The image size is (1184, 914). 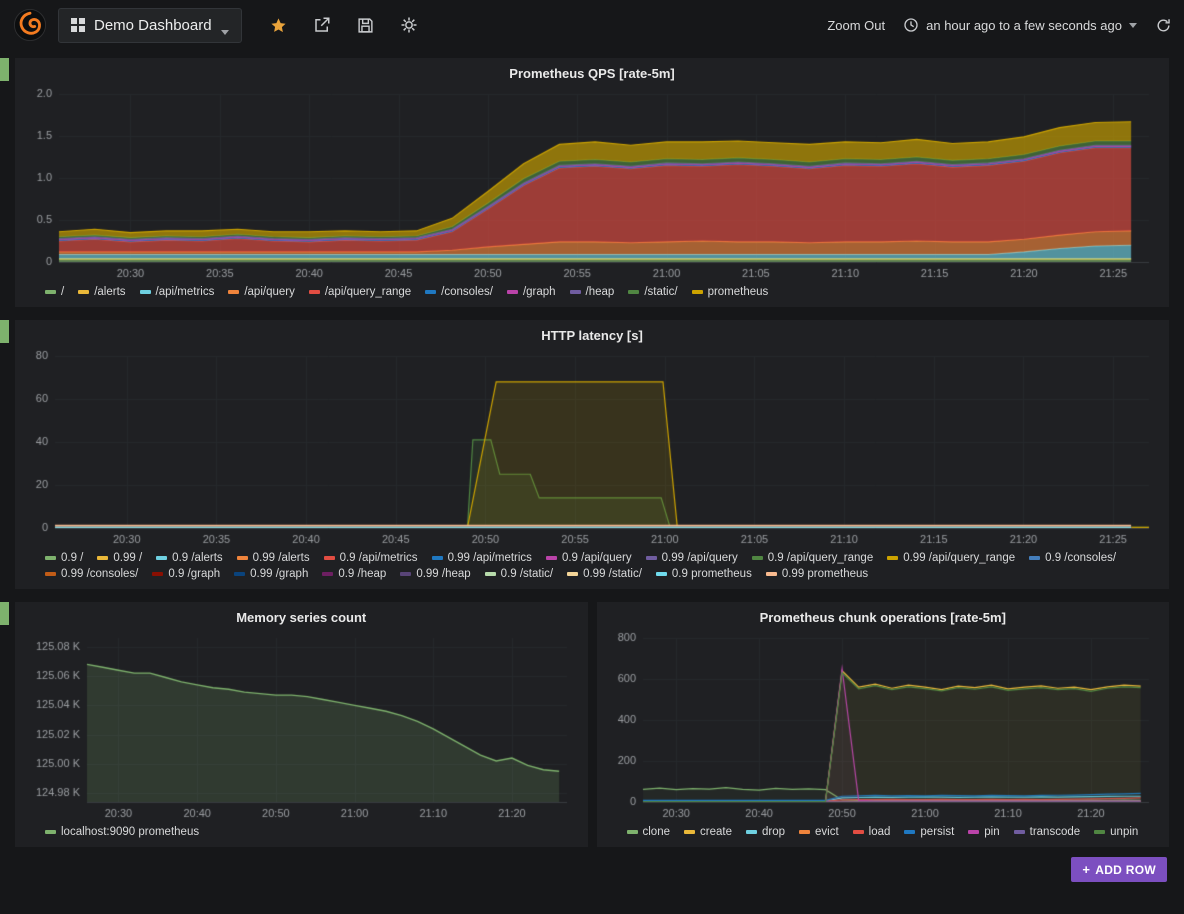 I want to click on legend-label: /heap, so click(x=600, y=292).